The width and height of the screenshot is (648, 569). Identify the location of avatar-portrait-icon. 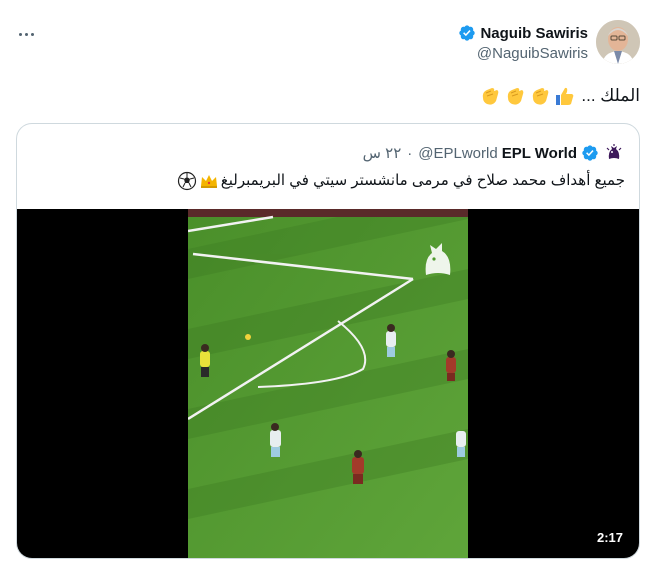
(618, 42).